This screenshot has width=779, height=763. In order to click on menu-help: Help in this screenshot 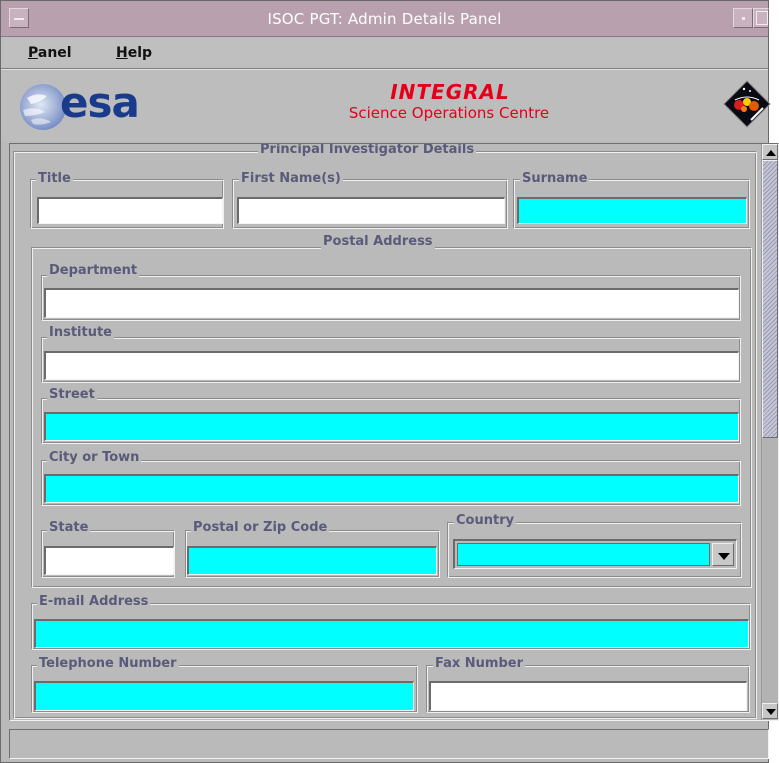, I will do `click(134, 53)`.